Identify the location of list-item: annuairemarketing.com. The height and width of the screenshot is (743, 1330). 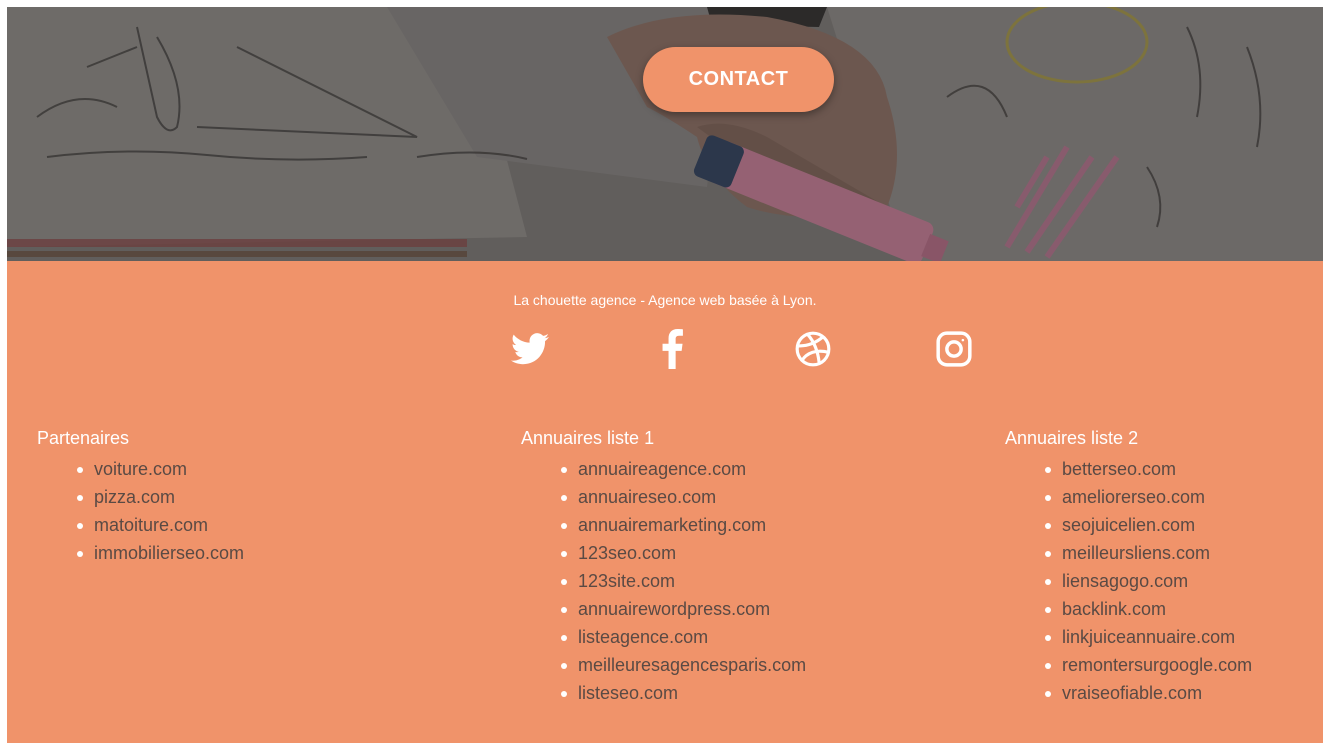
(683, 525).